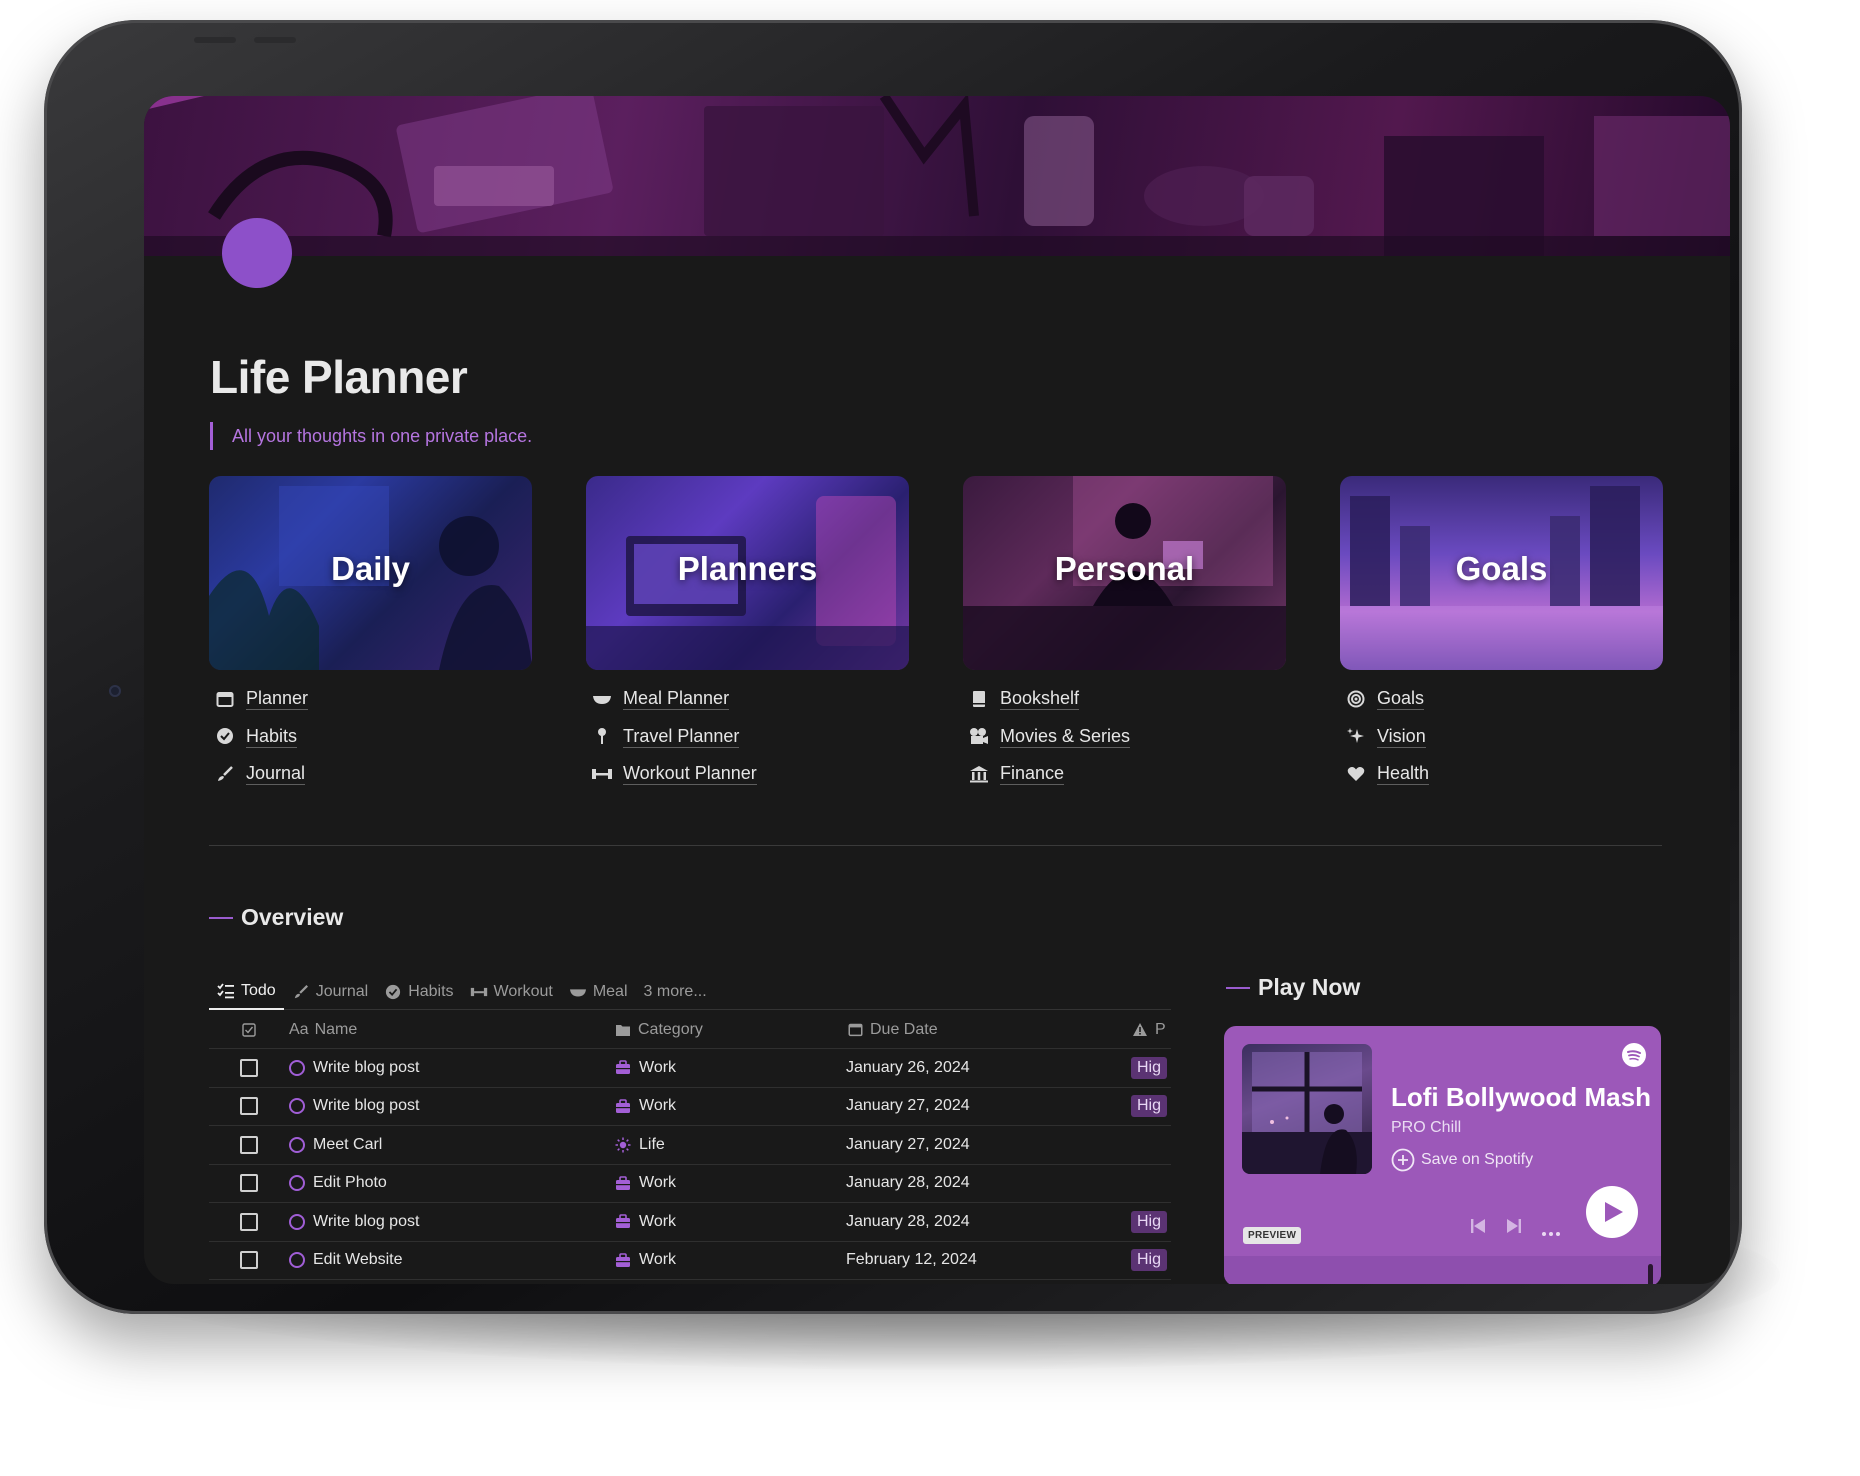 This screenshot has height=1476, width=1860. Describe the element at coordinates (301, 992) in the screenshot. I see `brush-icon` at that location.